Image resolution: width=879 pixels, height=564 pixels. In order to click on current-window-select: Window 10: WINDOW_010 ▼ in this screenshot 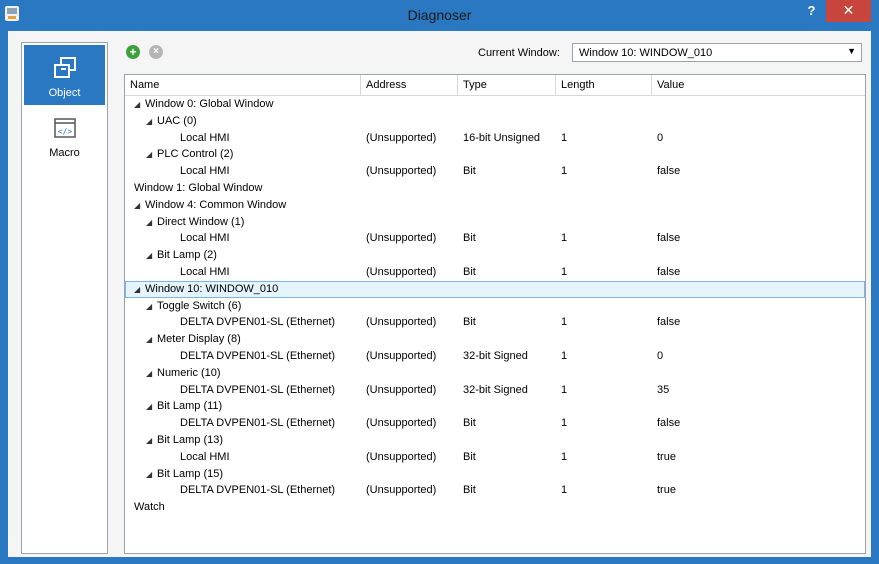, I will do `click(717, 52)`.